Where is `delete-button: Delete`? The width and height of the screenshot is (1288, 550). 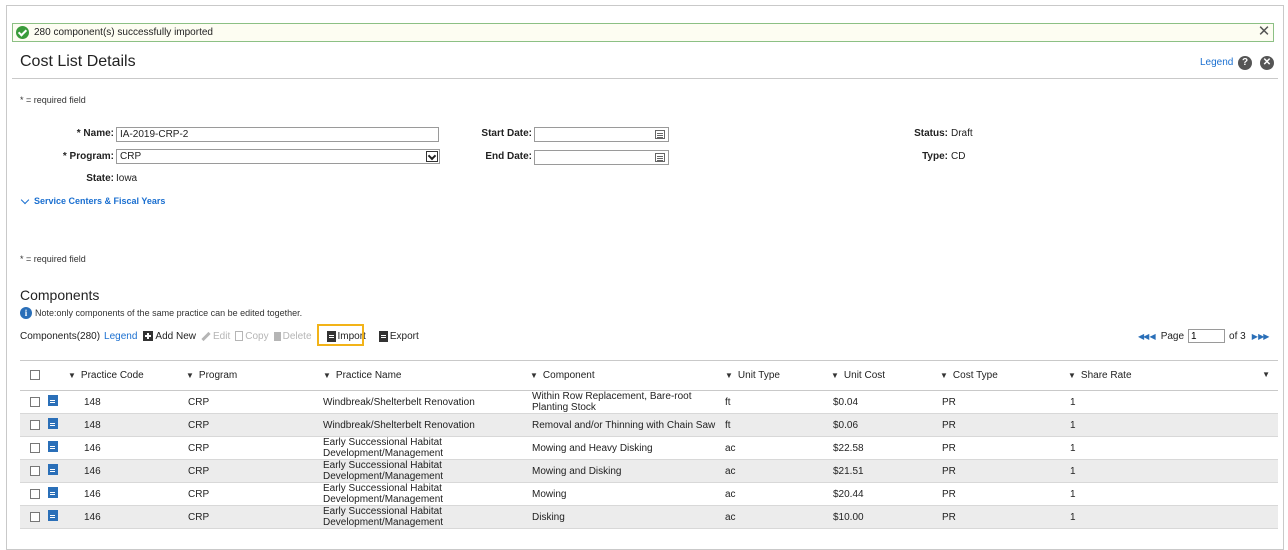 delete-button: Delete is located at coordinates (292, 336).